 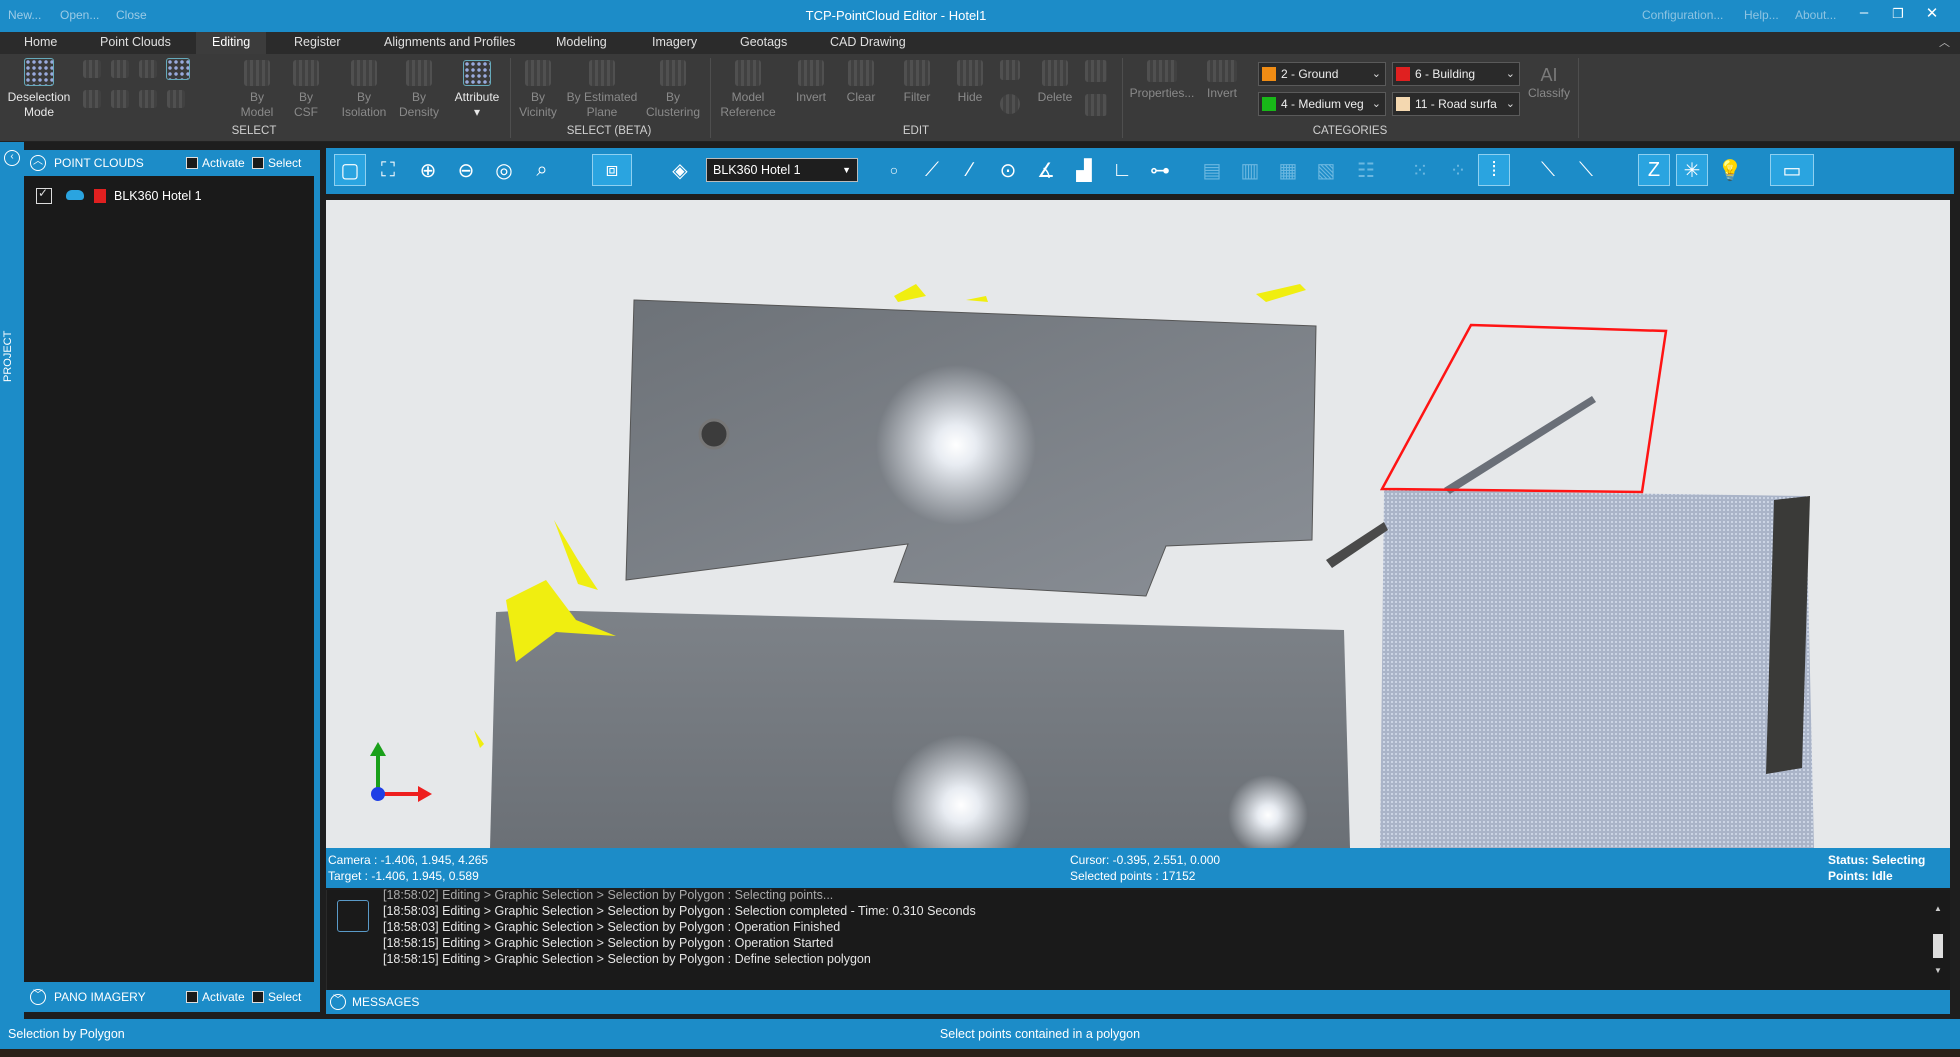 I want to click on angle-measure-icon: ∡, so click(x=1046, y=170).